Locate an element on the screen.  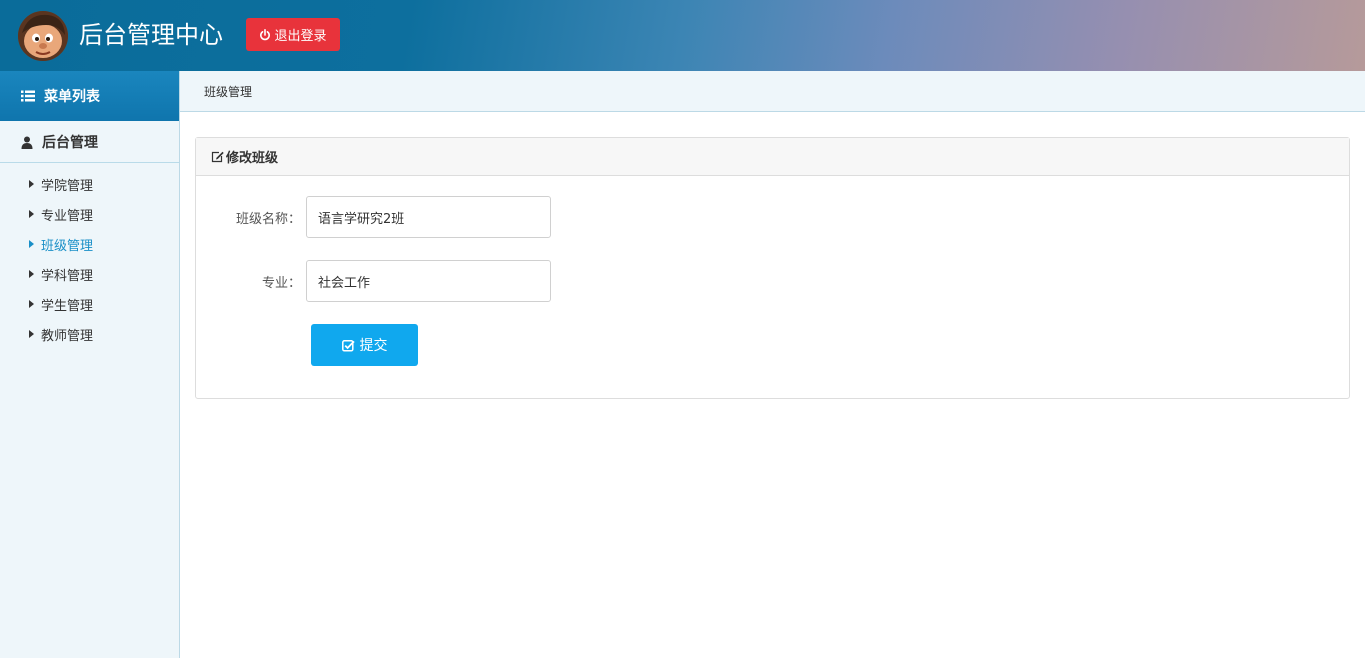
sidebar-menu-header: 菜单列表 is located at coordinates (89, 96).